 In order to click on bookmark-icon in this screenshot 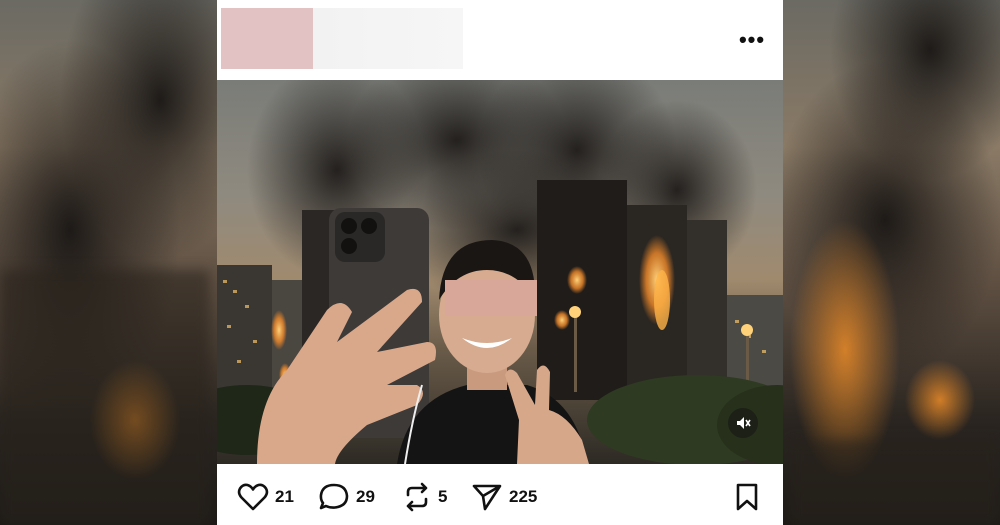, I will do `click(747, 497)`.